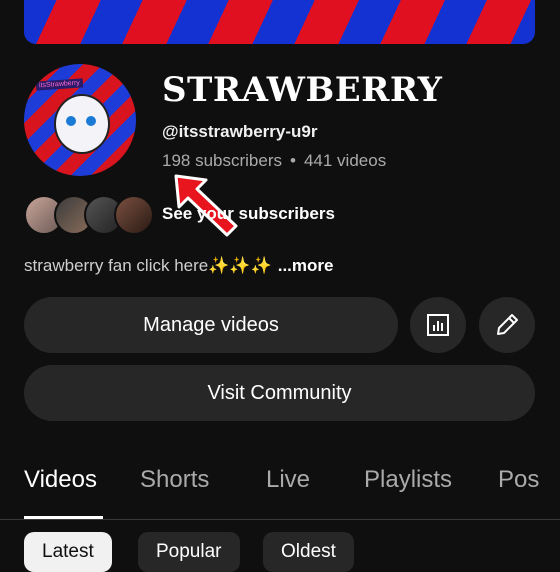 This screenshot has height=572, width=560. I want to click on channel-stats: 198 subscribers • 441 videos, so click(274, 161).